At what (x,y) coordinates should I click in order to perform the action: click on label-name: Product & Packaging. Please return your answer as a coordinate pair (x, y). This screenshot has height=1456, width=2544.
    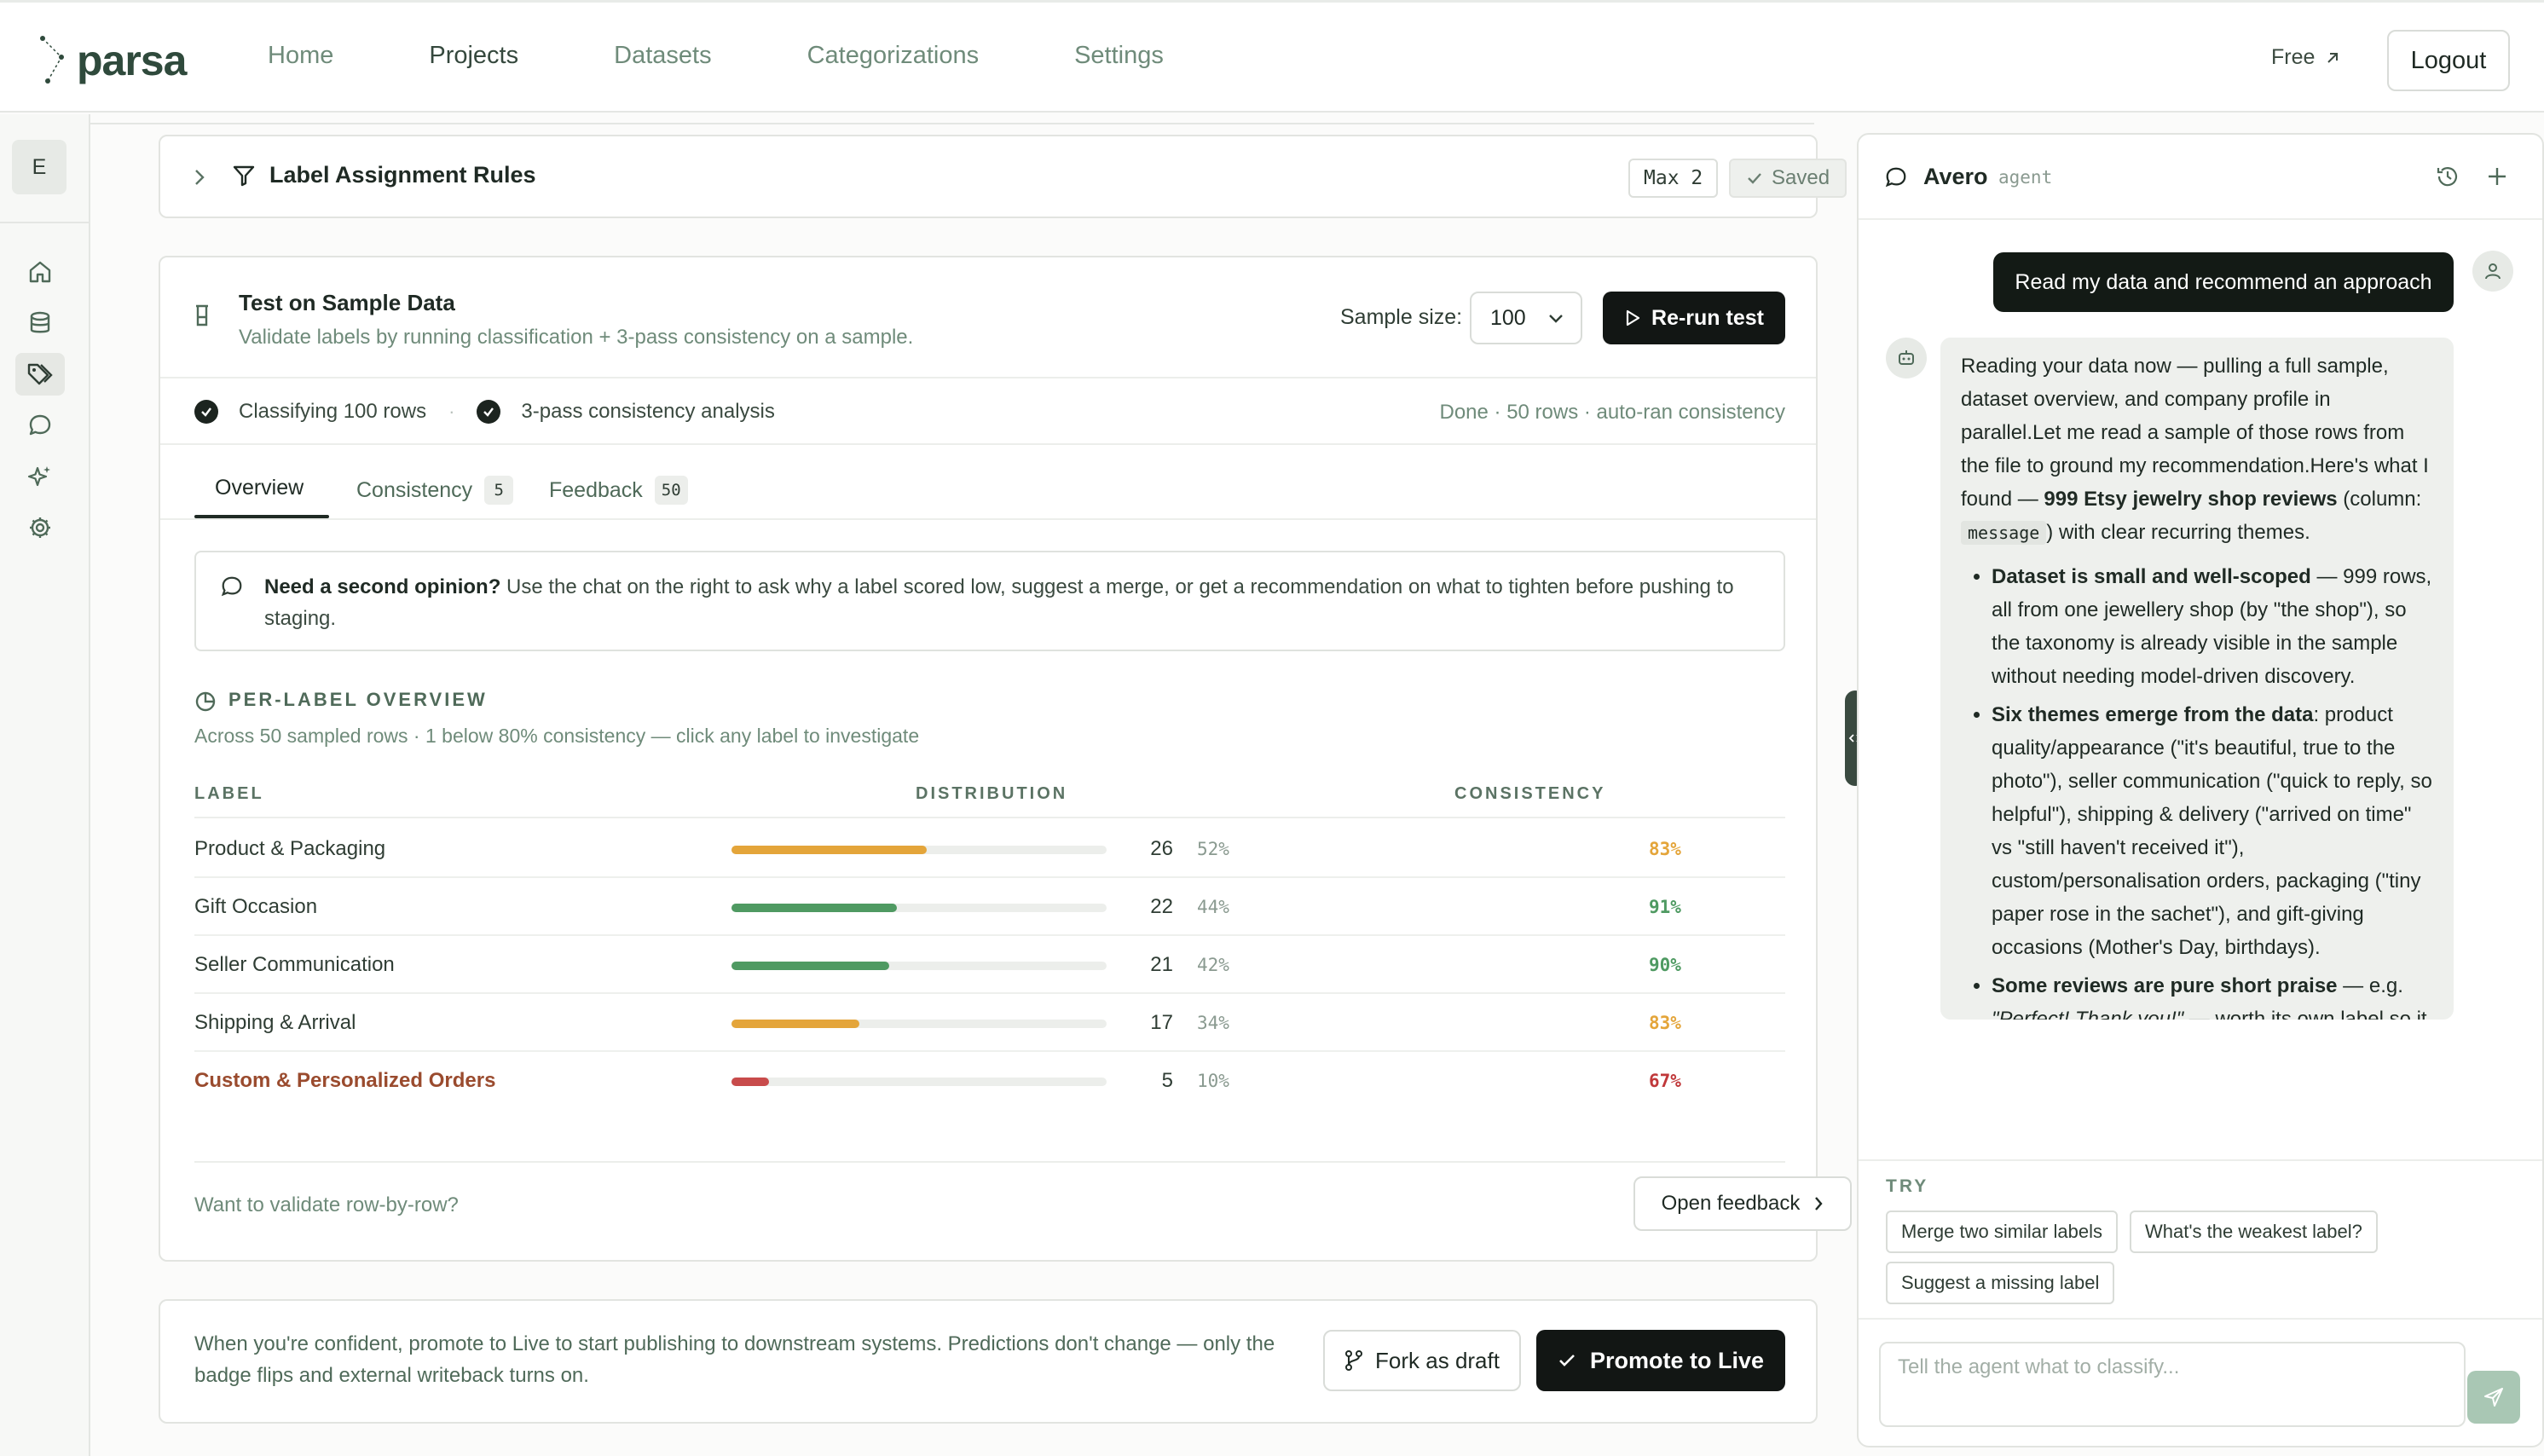
    Looking at the image, I should click on (289, 849).